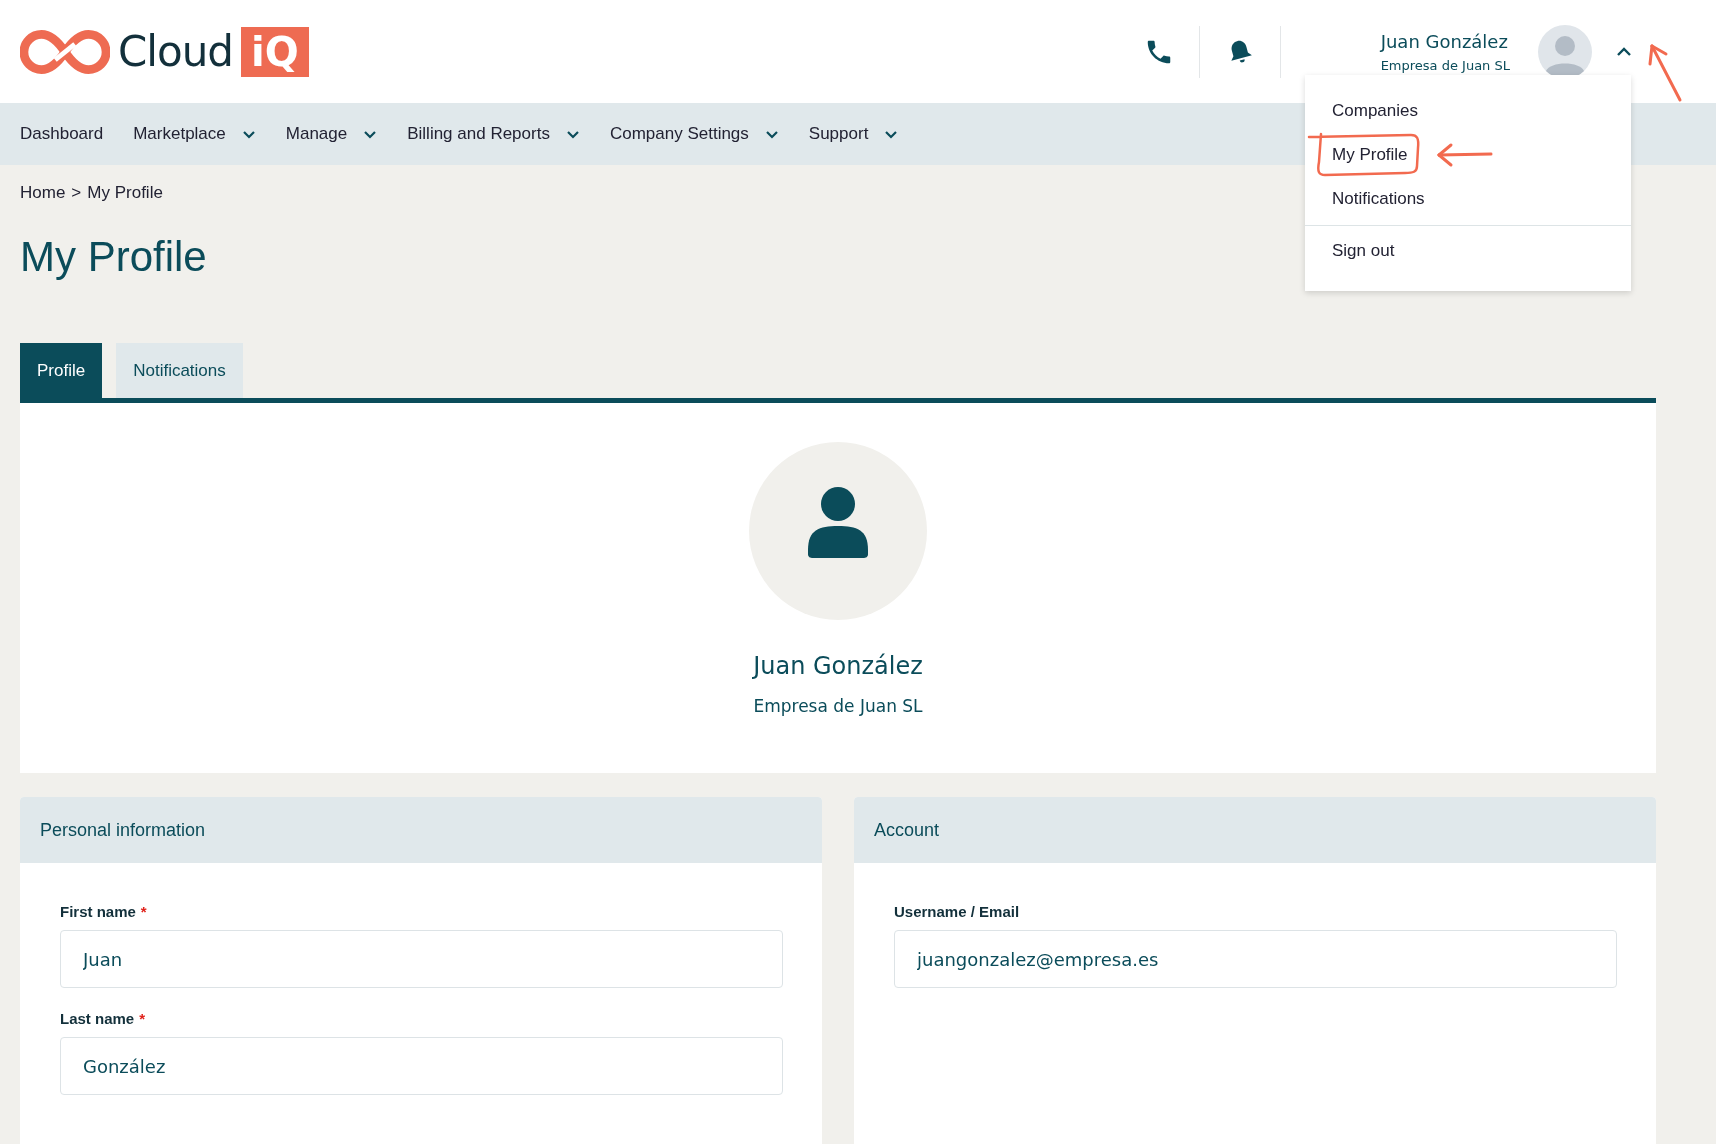  What do you see at coordinates (1624, 51) in the screenshot?
I see `caret-icon` at bounding box center [1624, 51].